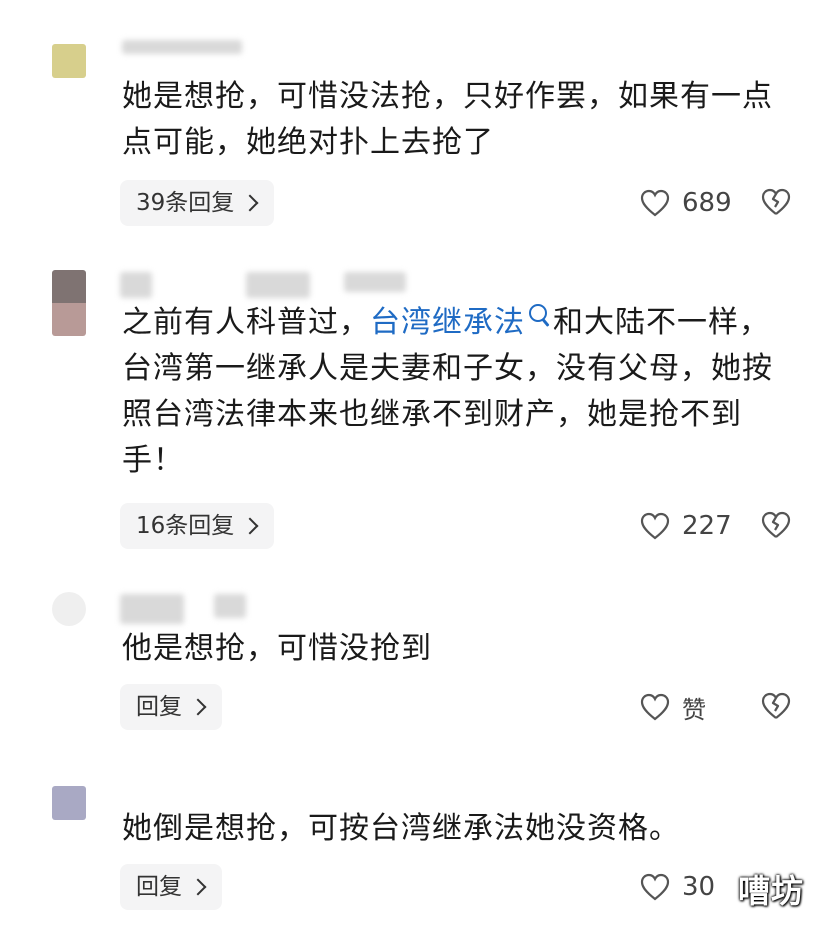 This screenshot has width=828, height=934. What do you see at coordinates (771, 891) in the screenshot?
I see `watermark: 嘈坊` at bounding box center [771, 891].